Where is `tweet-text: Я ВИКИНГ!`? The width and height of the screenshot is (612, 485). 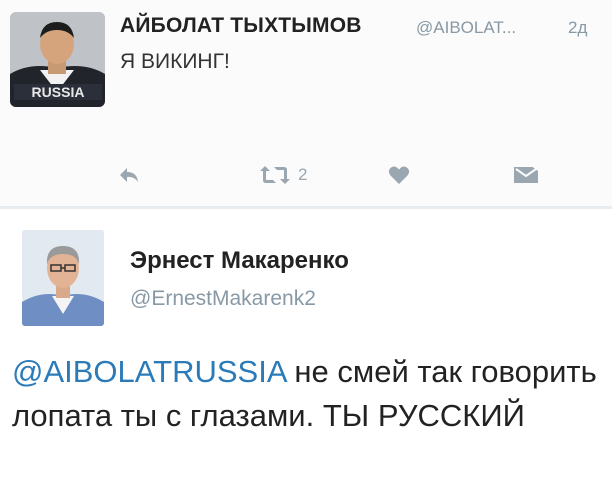
tweet-text: Я ВИКИНГ! is located at coordinates (175, 61).